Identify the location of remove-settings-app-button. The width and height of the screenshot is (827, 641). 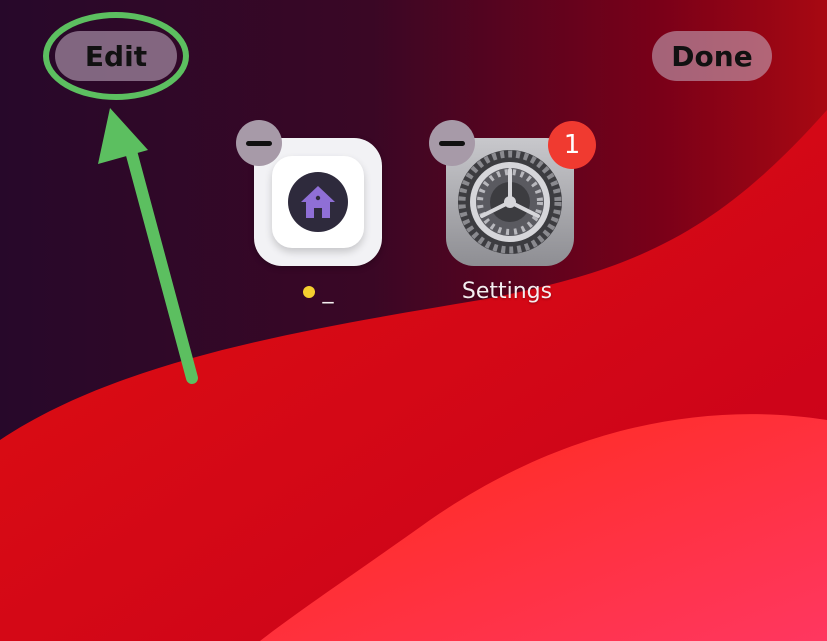
(452, 143).